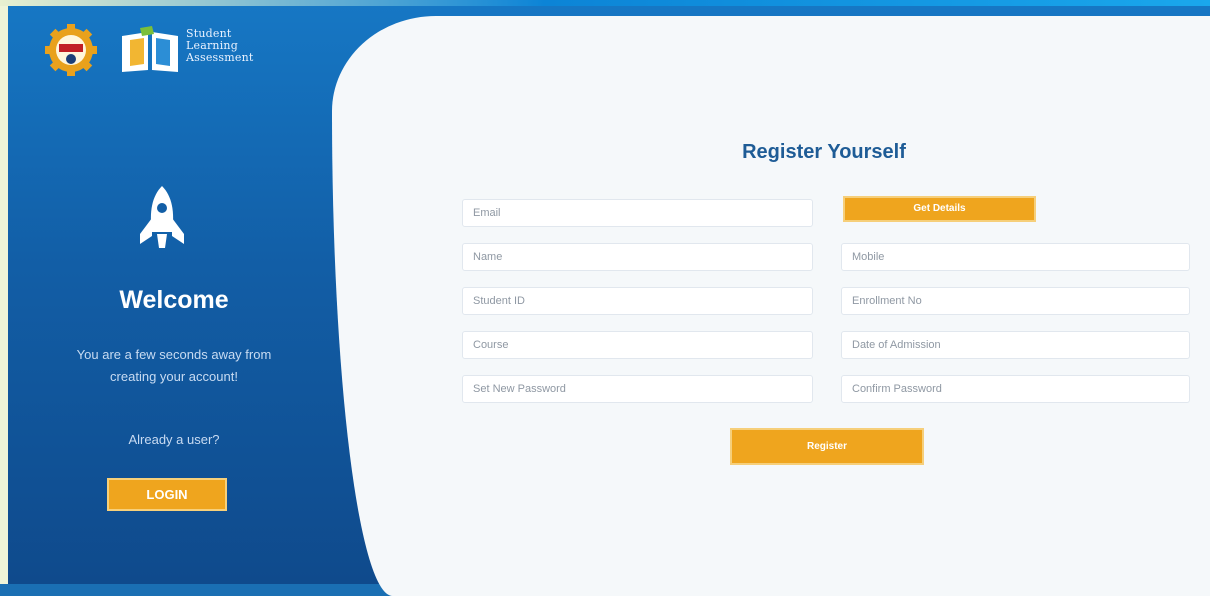 The width and height of the screenshot is (1210, 596). Describe the element at coordinates (637, 213) in the screenshot. I see `email-input` at that location.